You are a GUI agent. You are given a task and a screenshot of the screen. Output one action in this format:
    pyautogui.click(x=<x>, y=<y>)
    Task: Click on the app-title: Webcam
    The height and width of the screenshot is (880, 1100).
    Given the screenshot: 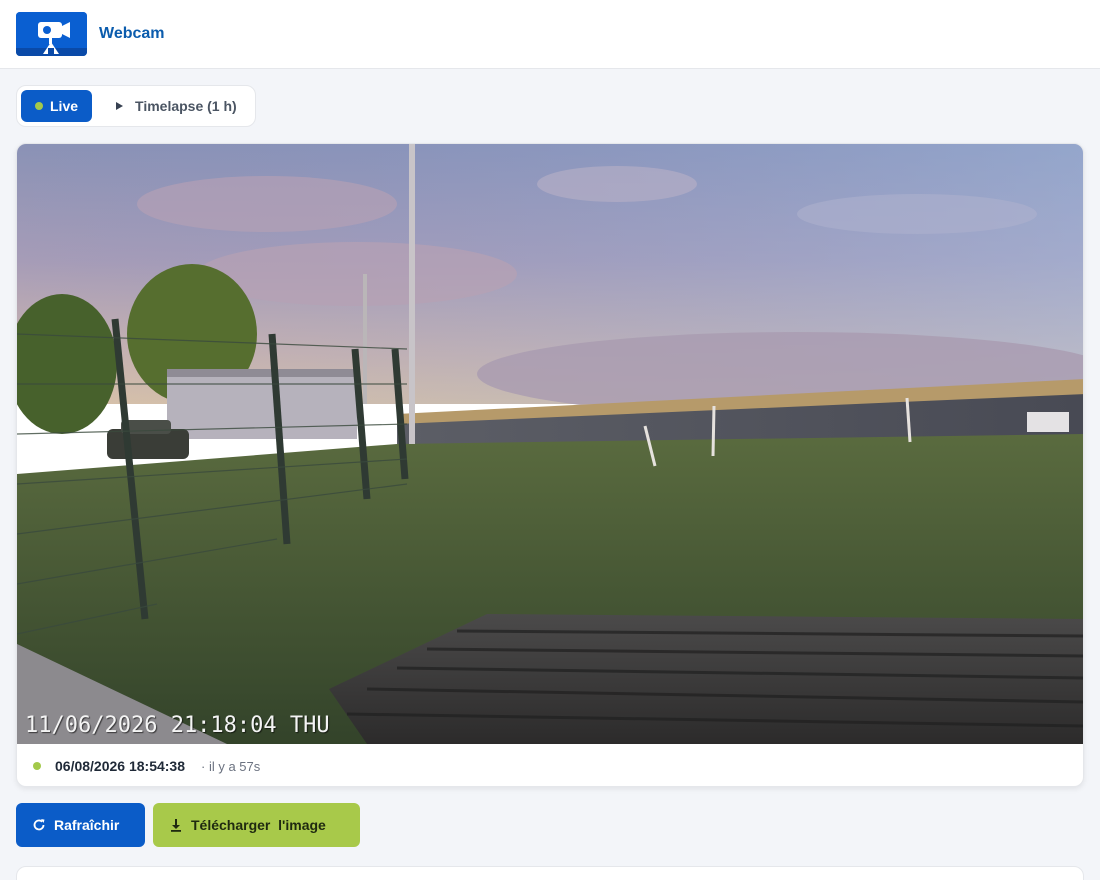 What is the action you would take?
    pyautogui.click(x=132, y=34)
    